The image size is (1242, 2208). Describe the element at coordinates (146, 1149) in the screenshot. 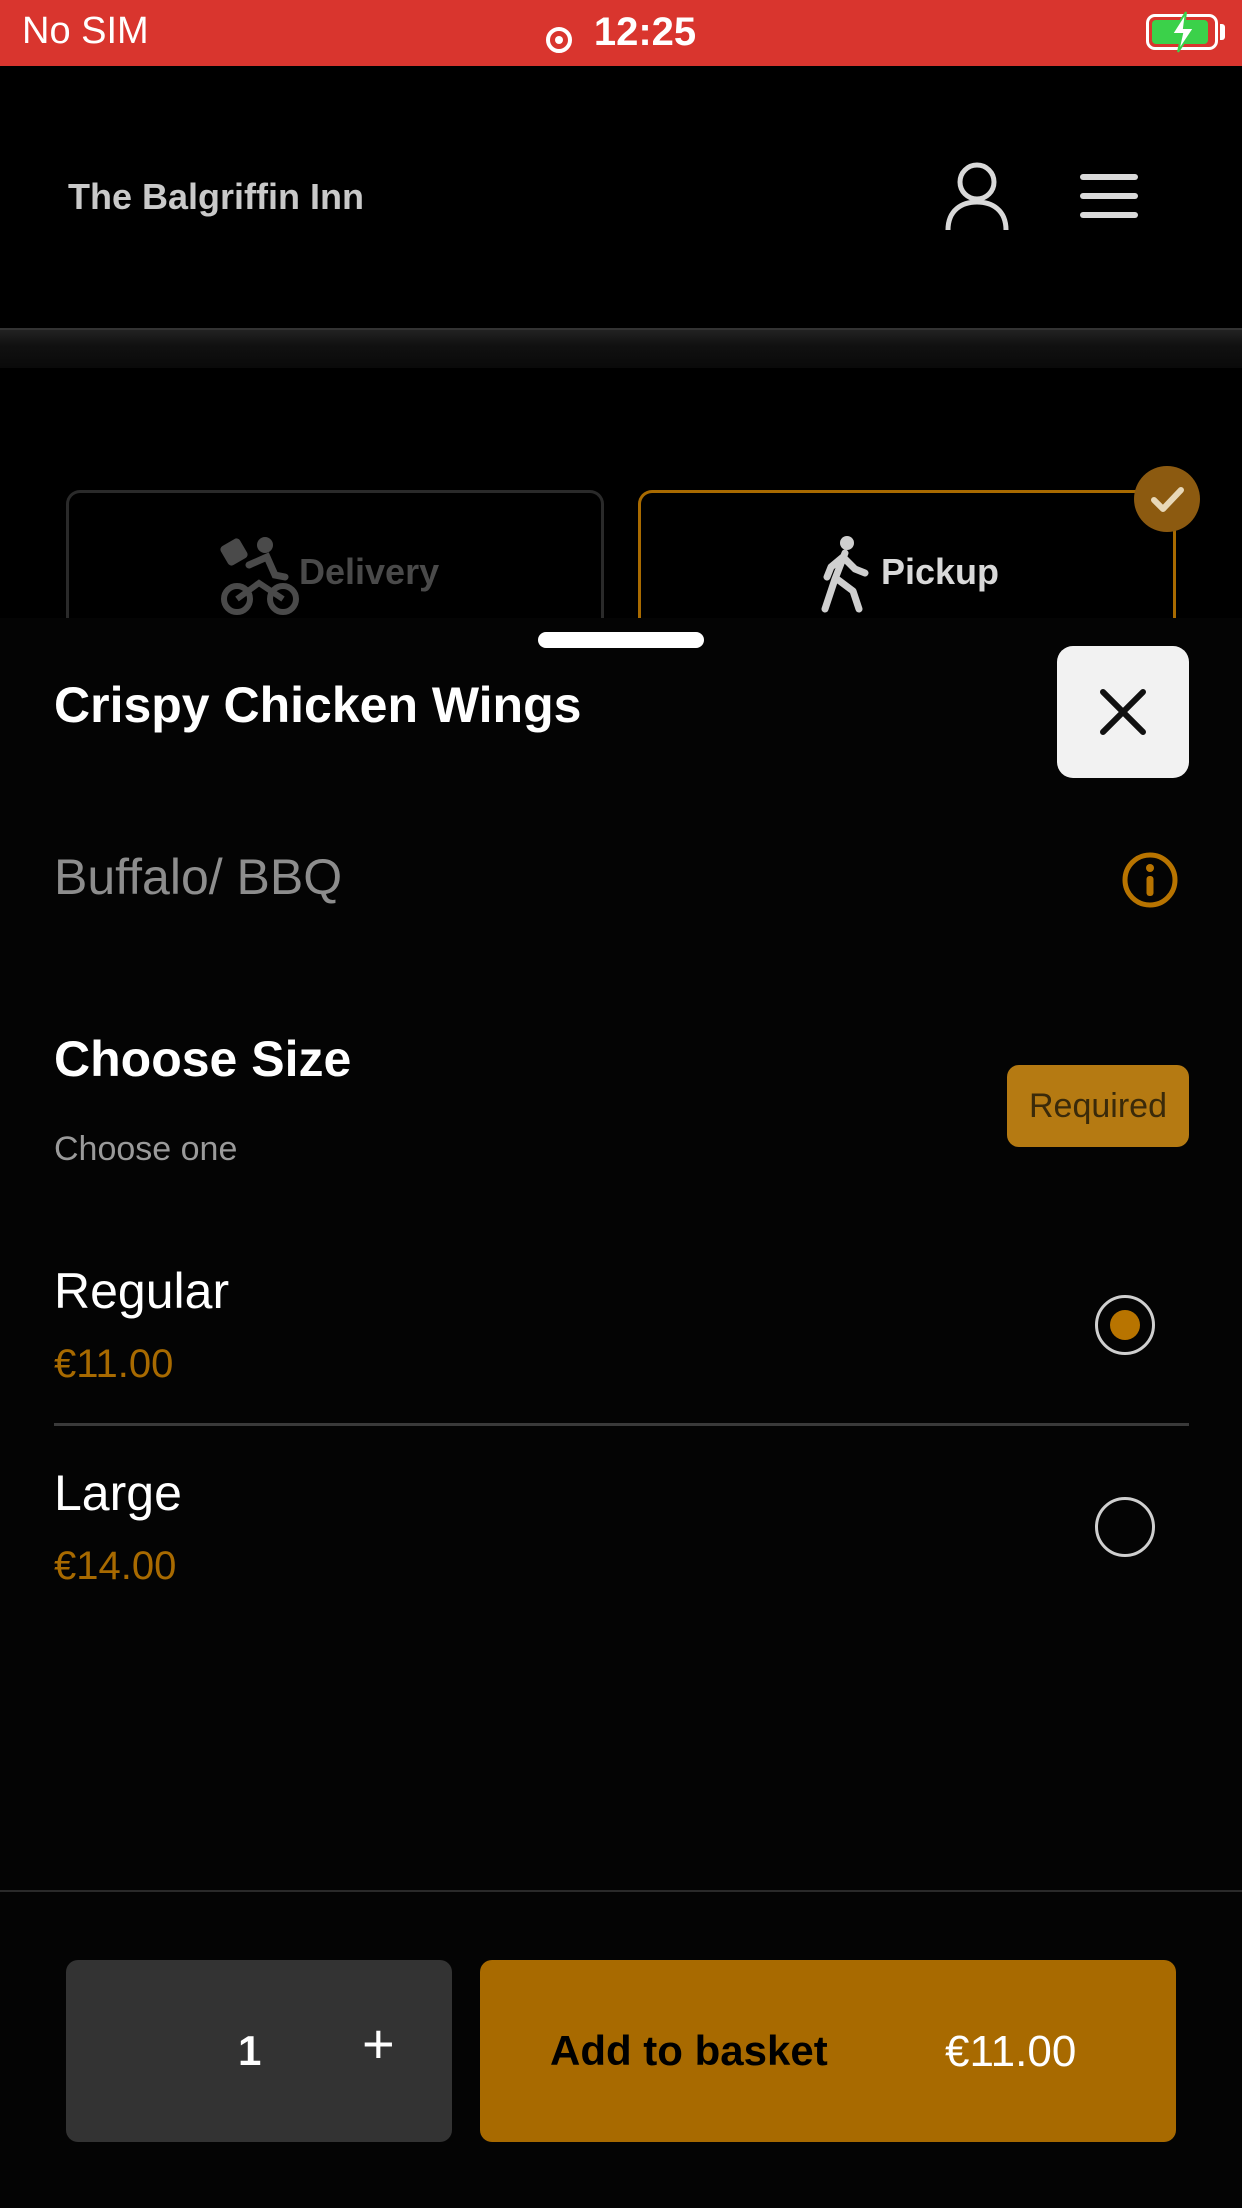

I see `section-subtitle: Choose one` at that location.